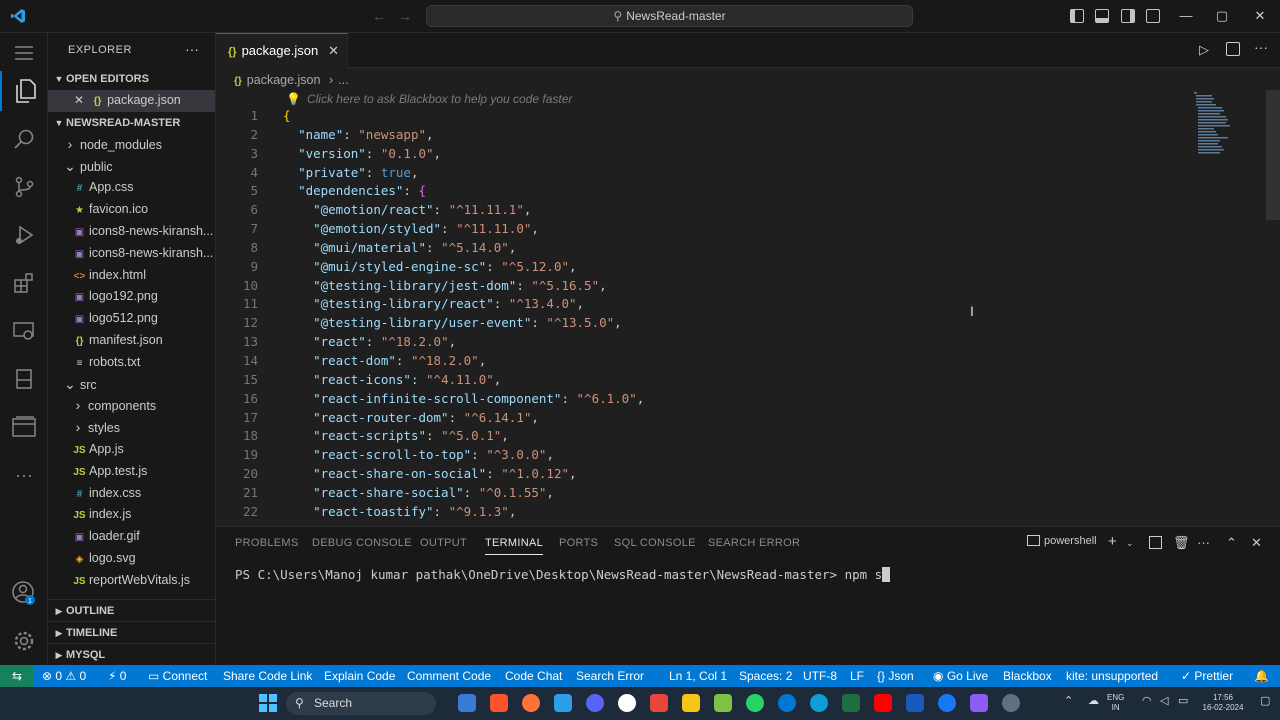 This screenshot has width=1280, height=720. I want to click on account-icon: 1, so click(24, 593).